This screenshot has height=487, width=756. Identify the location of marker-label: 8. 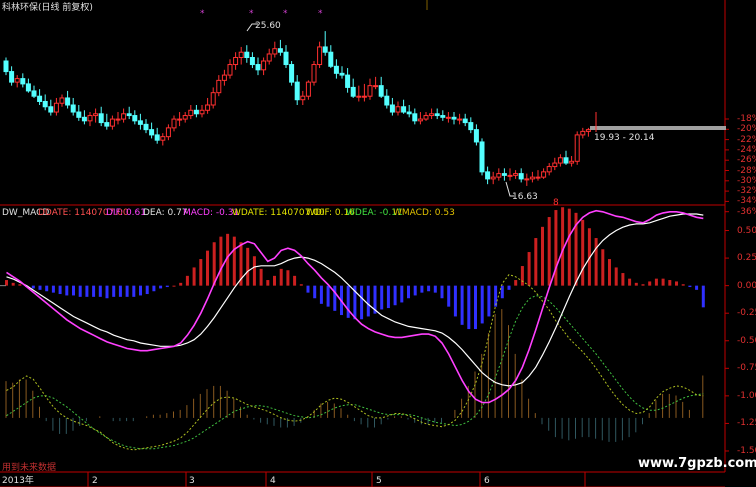
(556, 203).